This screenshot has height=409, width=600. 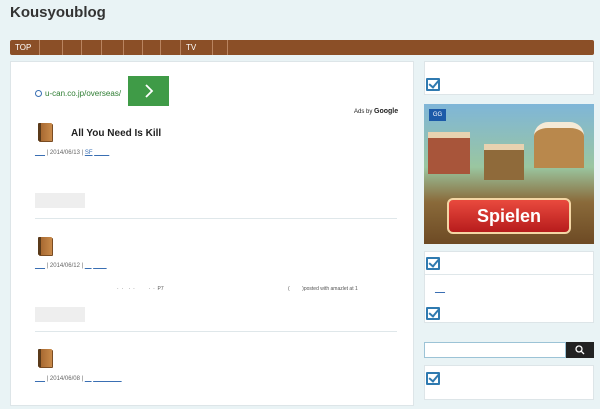 I want to click on chevron-right-icon, so click(x=148, y=91).